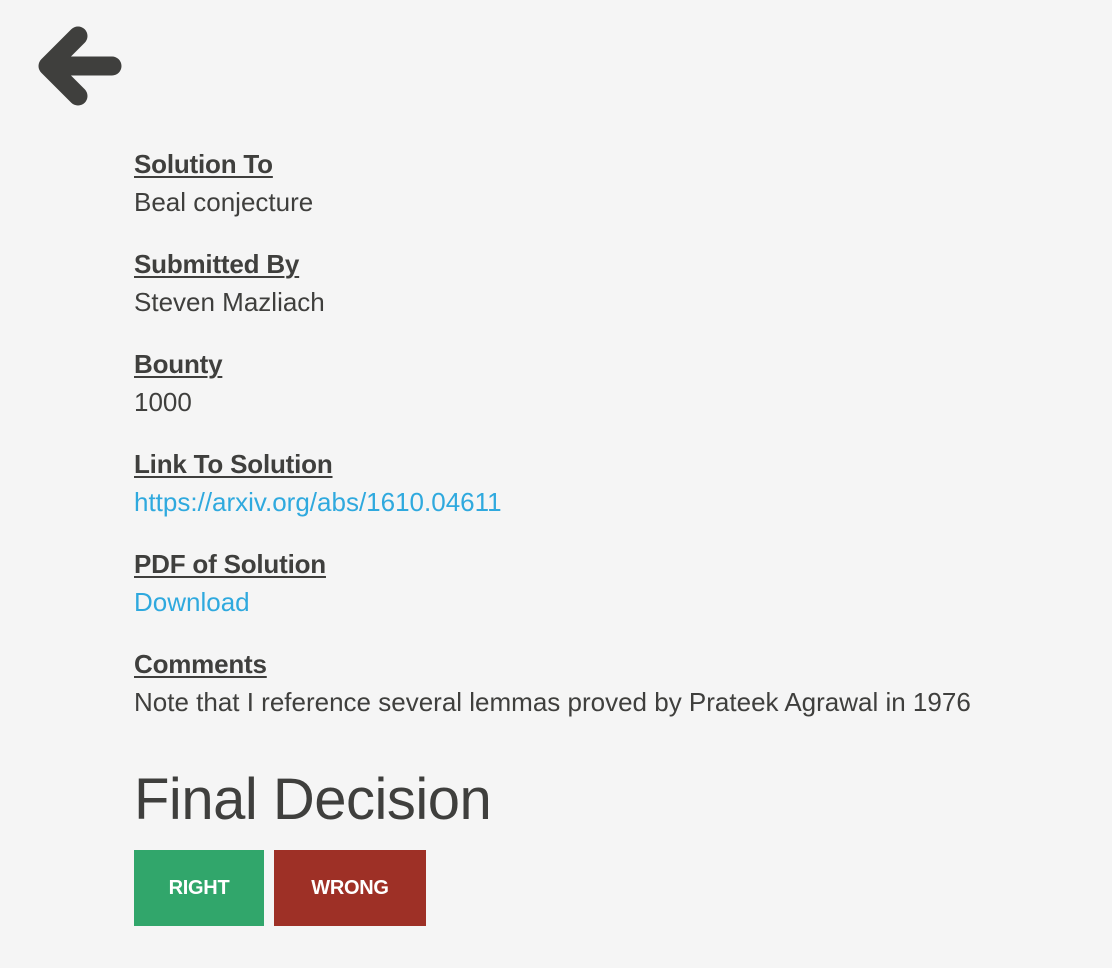  I want to click on bounty-value: 1000, so click(163, 402).